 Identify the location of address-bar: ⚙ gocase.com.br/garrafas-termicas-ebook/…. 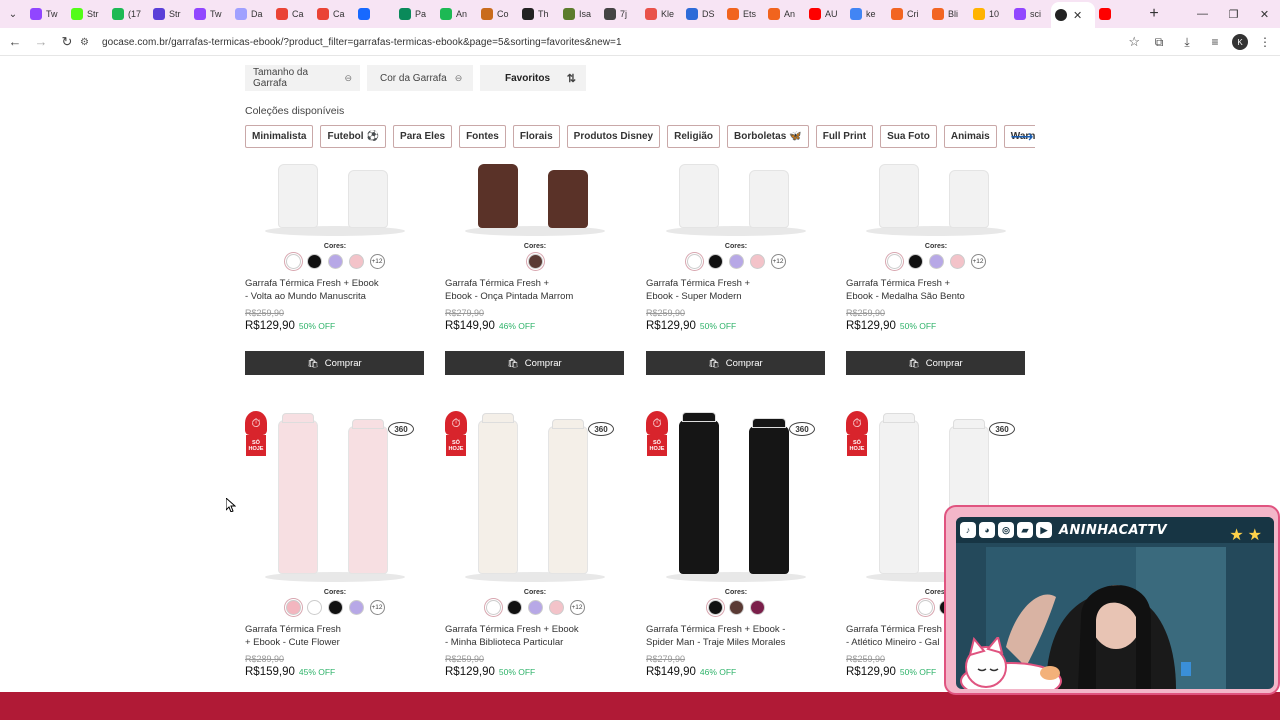
(610, 42).